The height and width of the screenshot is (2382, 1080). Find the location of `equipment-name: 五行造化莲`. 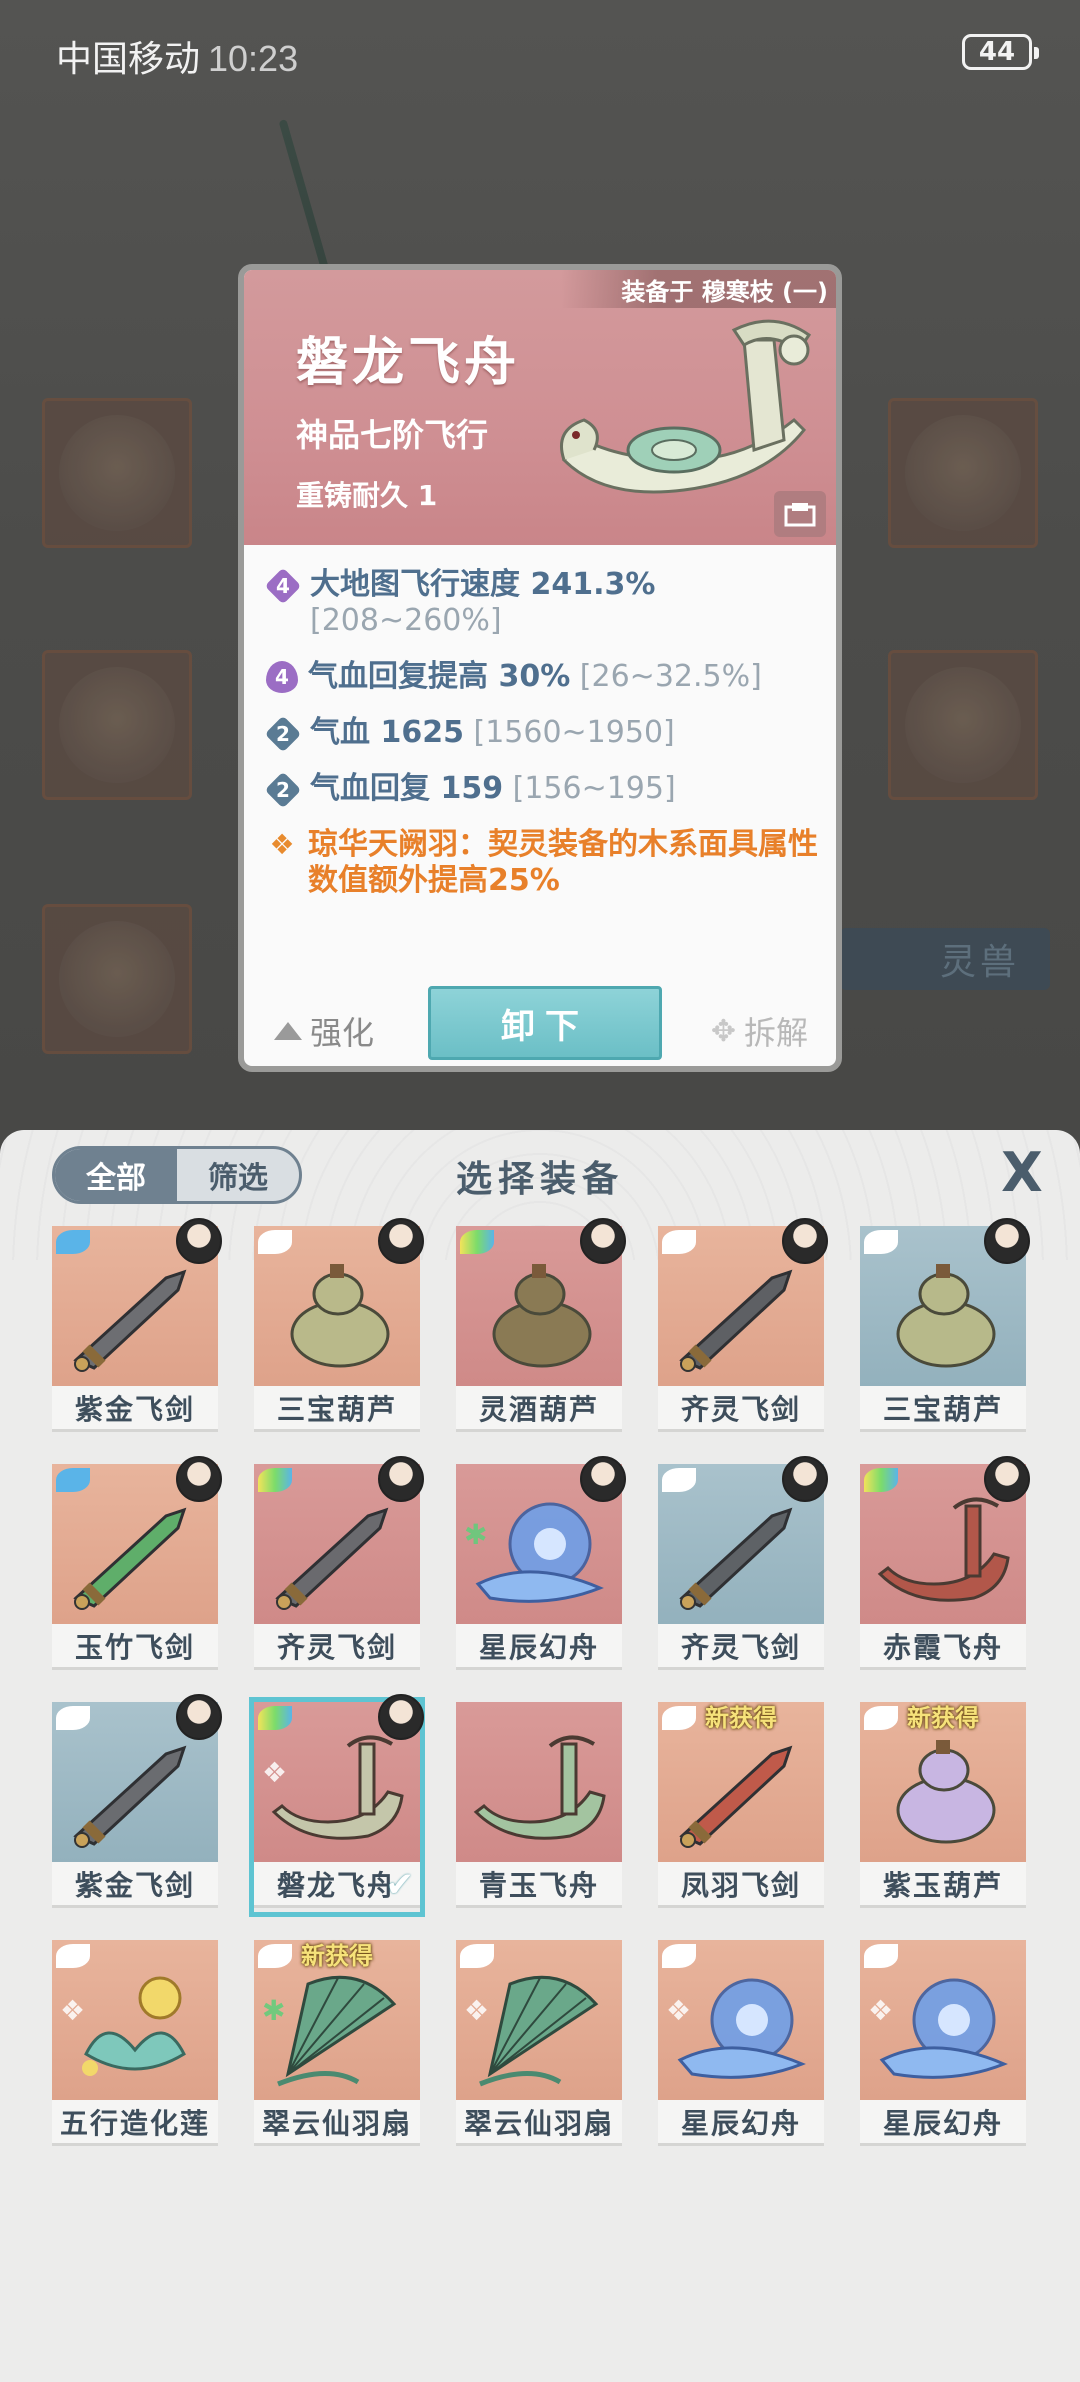

equipment-name: 五行造化莲 is located at coordinates (135, 2123).